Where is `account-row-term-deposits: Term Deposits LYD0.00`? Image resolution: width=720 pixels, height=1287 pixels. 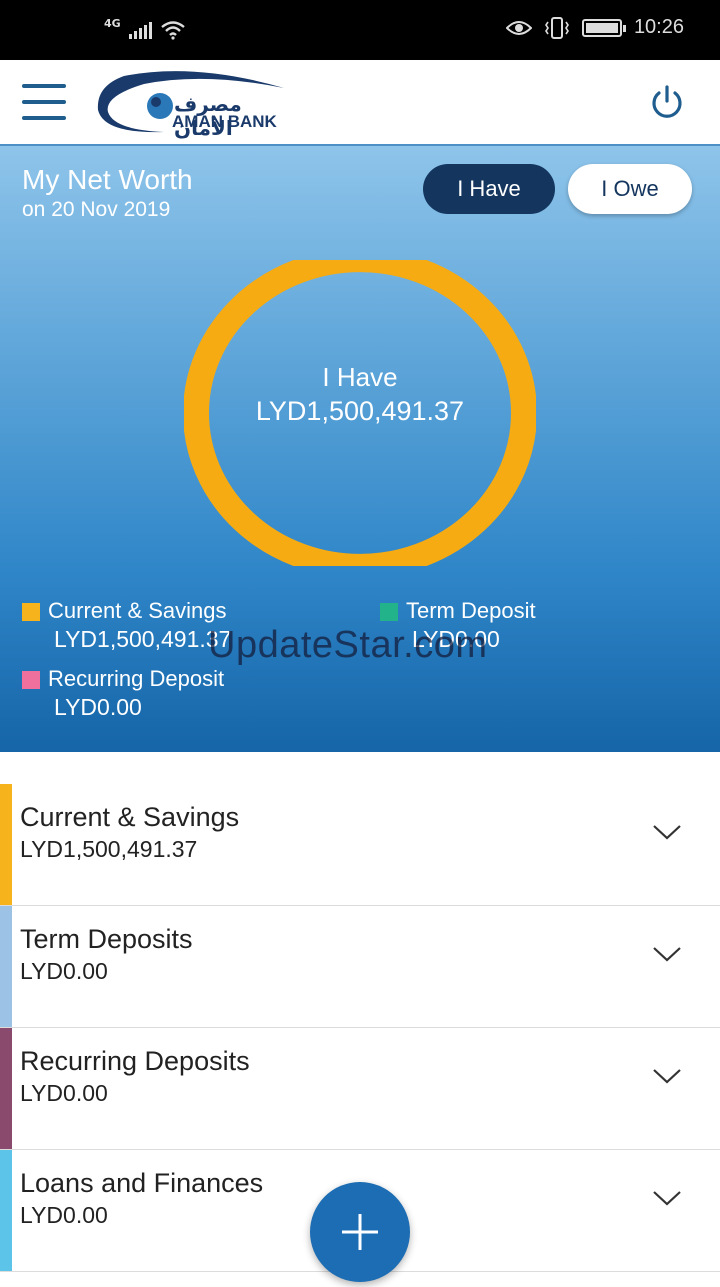 account-row-term-deposits: Term Deposits LYD0.00 is located at coordinates (360, 967).